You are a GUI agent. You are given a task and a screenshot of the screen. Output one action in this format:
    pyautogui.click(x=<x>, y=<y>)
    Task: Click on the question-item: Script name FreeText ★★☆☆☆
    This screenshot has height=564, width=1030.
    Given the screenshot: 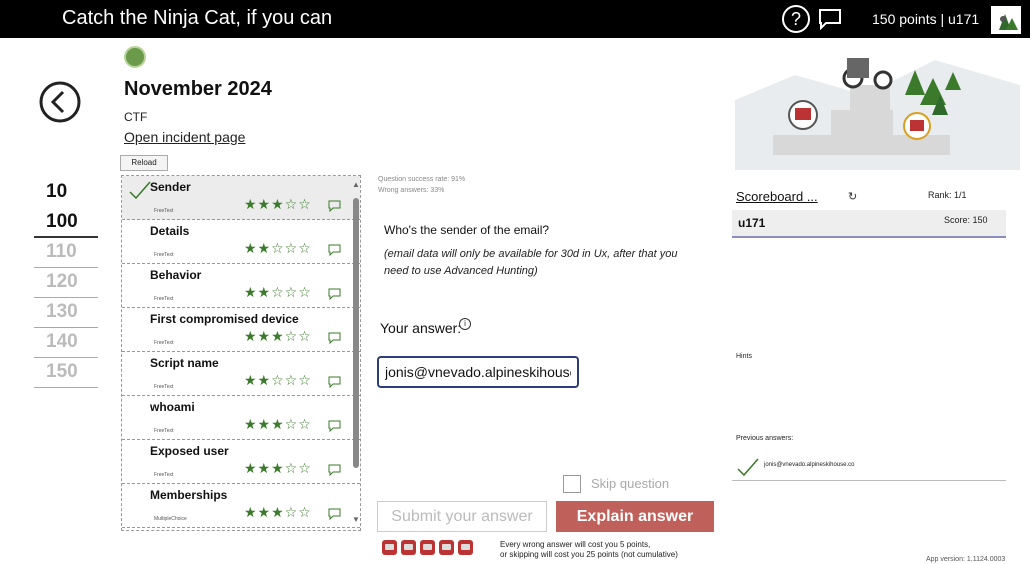 What is the action you would take?
    pyautogui.click(x=241, y=374)
    